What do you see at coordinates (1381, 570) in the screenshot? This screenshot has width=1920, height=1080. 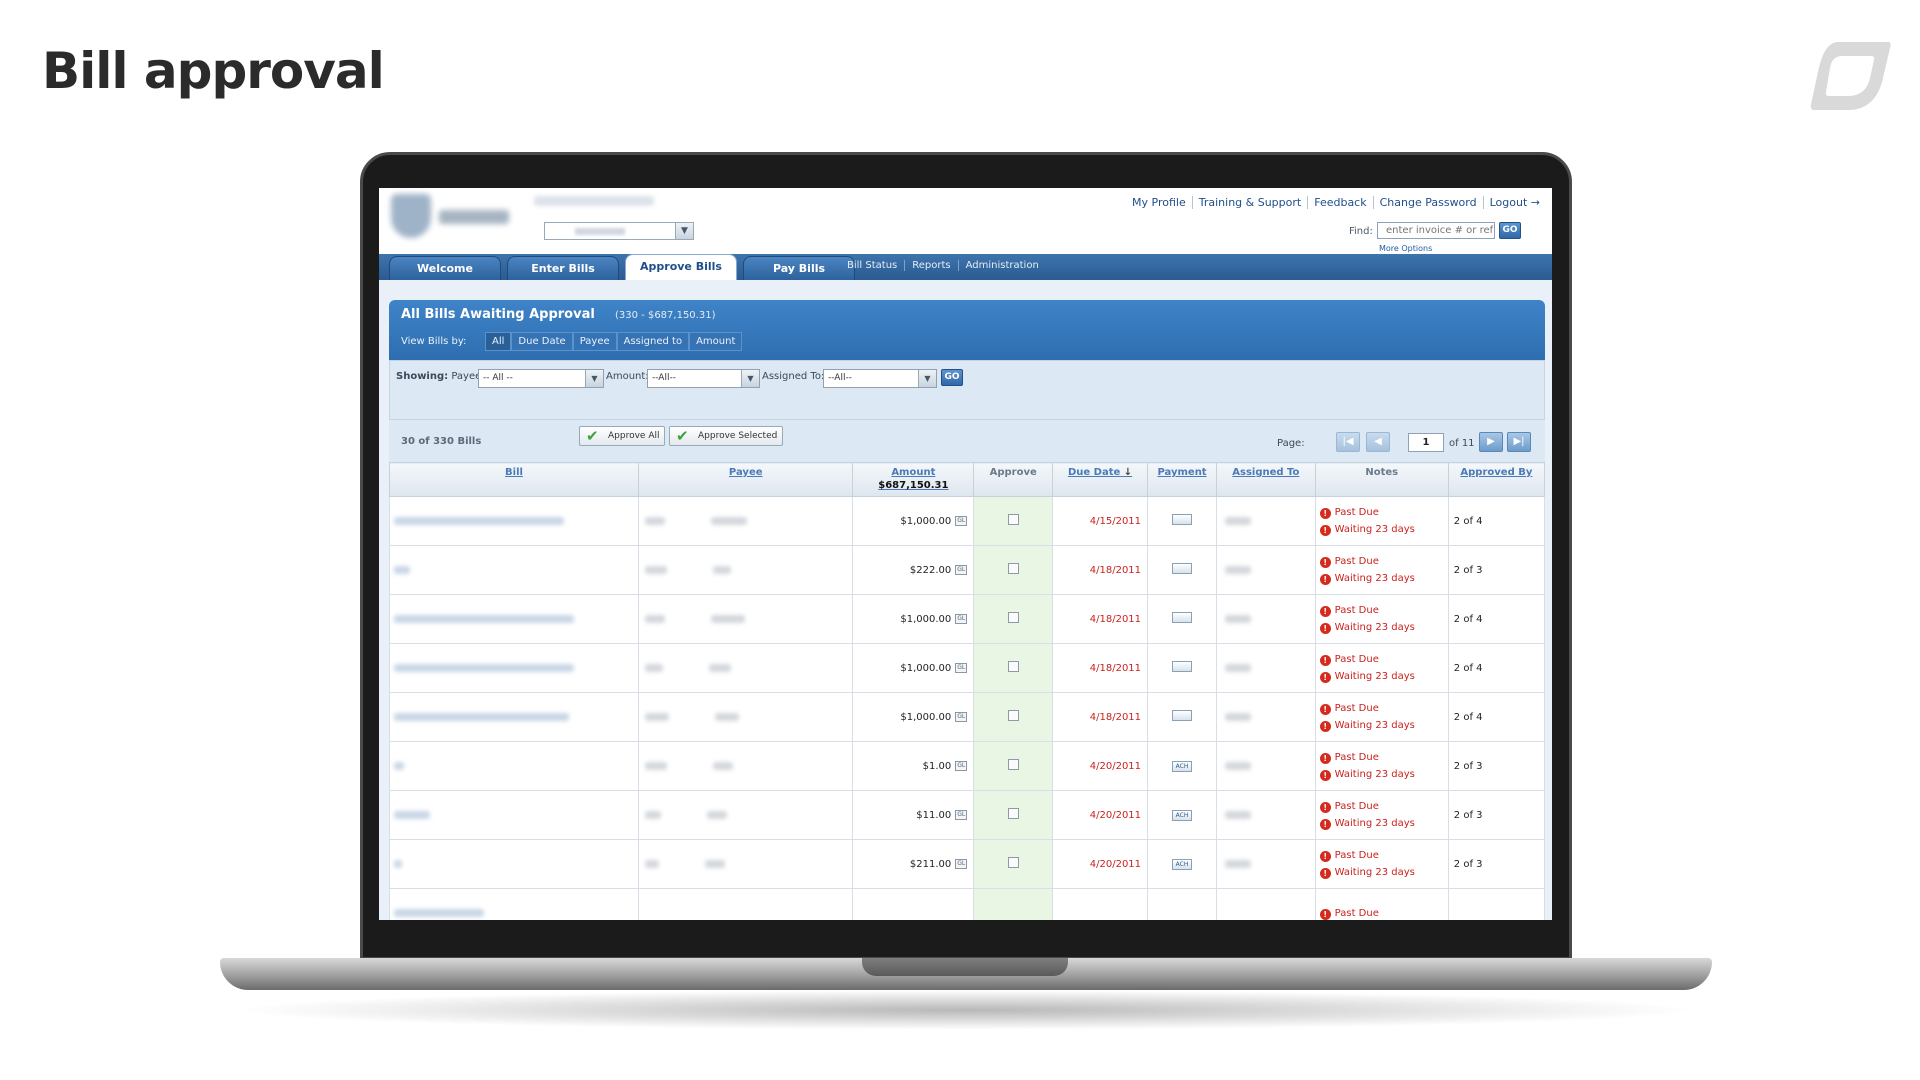 I see `notes-cell: ! Past Due! Waiting 23 days` at bounding box center [1381, 570].